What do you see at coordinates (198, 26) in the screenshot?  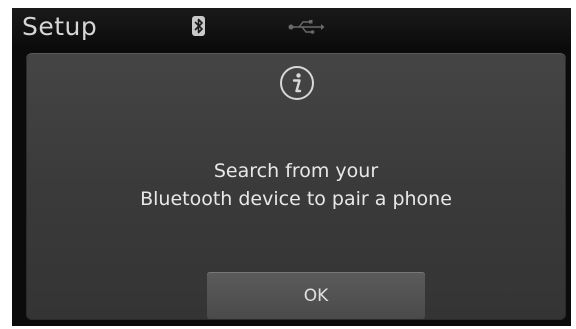 I see `bluetooth-icon` at bounding box center [198, 26].